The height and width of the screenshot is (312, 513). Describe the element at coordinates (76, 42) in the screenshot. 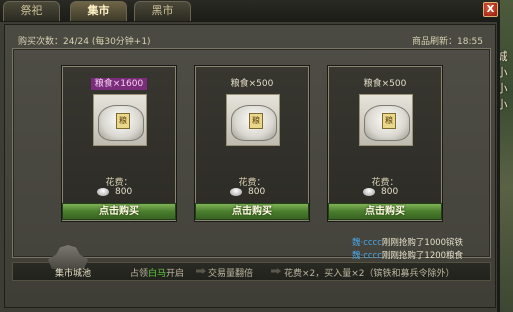

I see `buy-count-value: 24/24` at that location.